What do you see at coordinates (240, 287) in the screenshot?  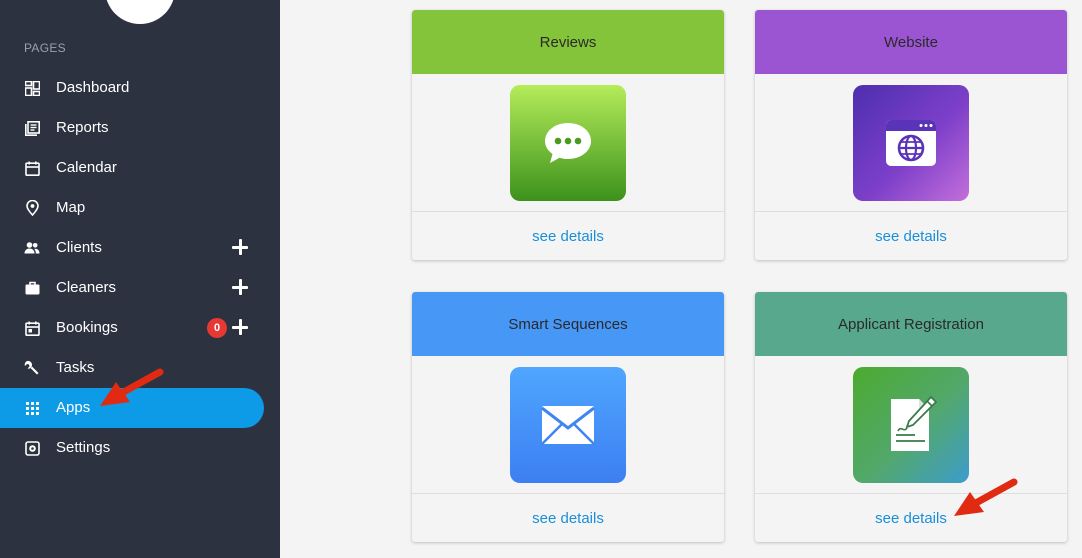 I see `add-cleaner-button` at bounding box center [240, 287].